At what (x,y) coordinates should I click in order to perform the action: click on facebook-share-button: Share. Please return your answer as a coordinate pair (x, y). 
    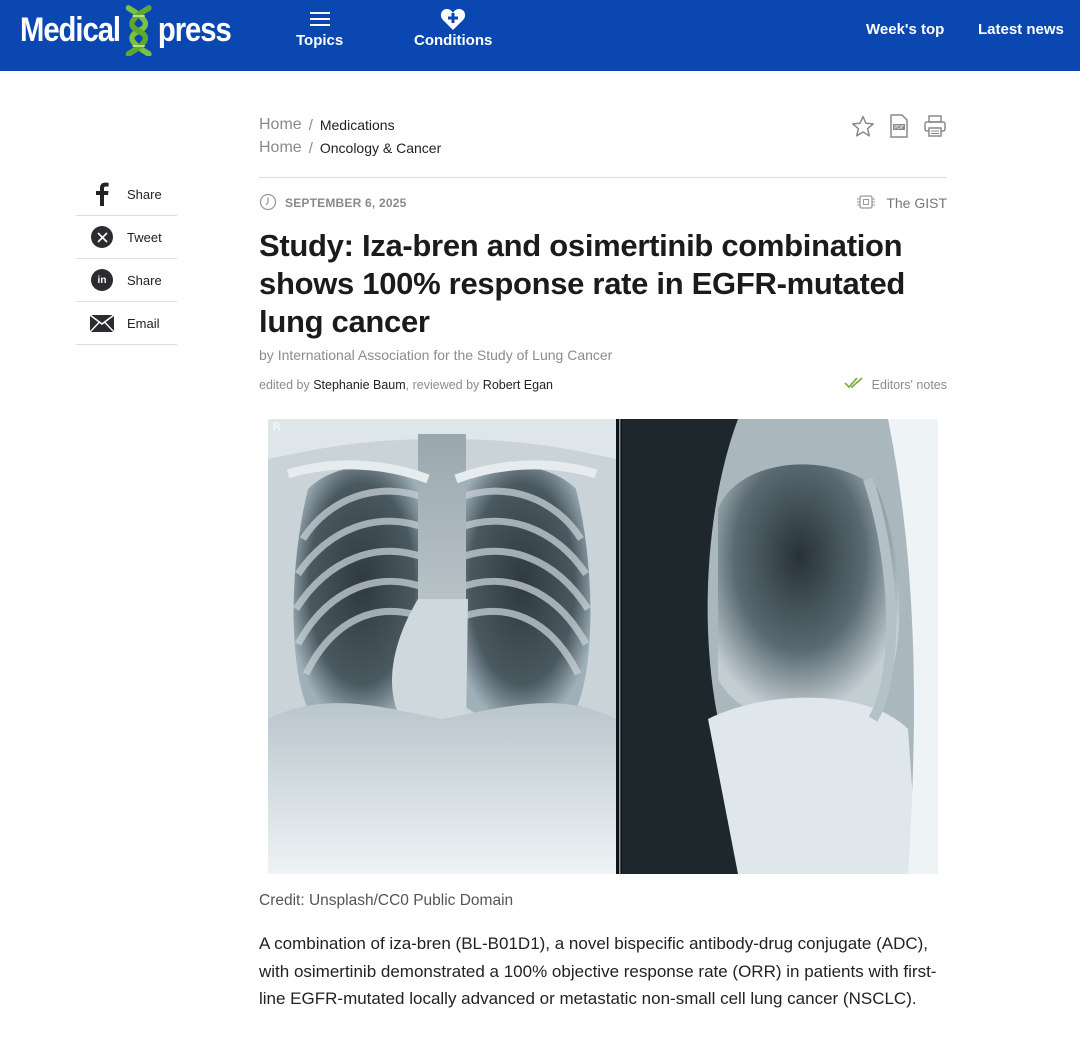
    Looking at the image, I should click on (126, 194).